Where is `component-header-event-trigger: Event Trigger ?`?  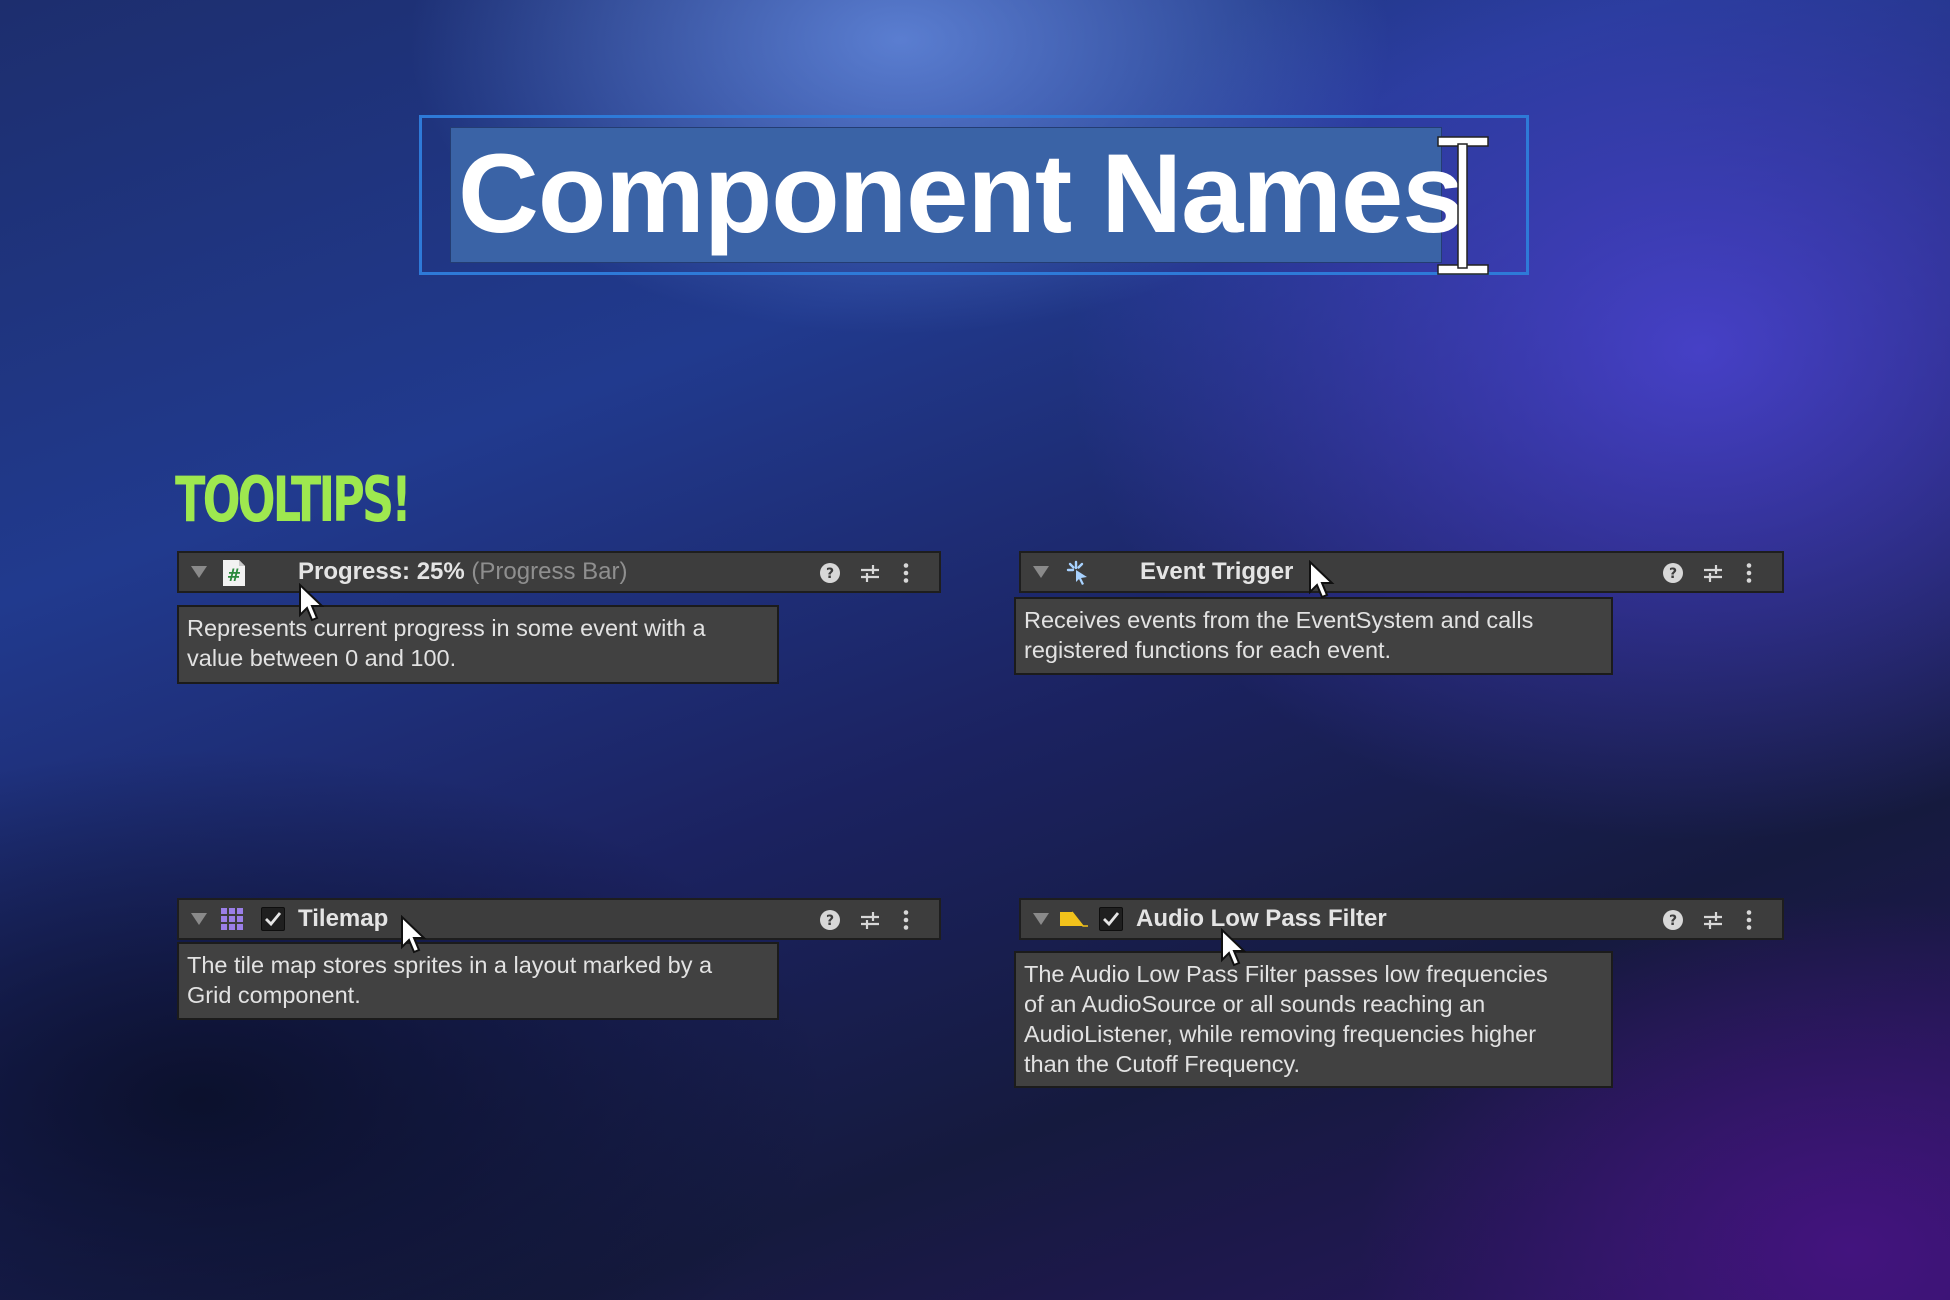 component-header-event-trigger: Event Trigger ? is located at coordinates (1401, 572).